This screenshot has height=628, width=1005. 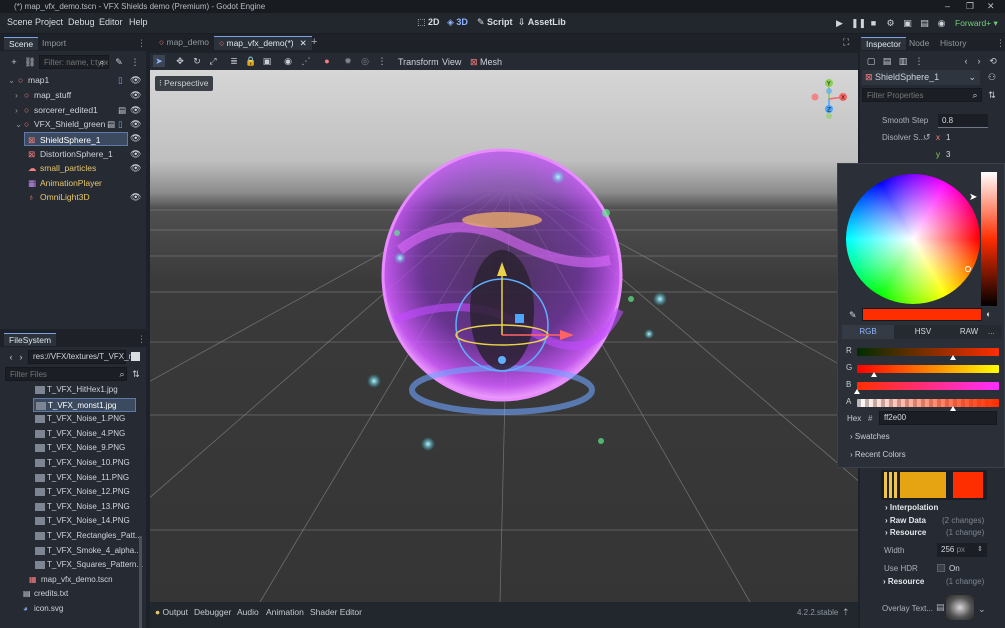 What do you see at coordinates (846, 612) in the screenshot?
I see `expand-panel-icon: ⇡` at bounding box center [846, 612].